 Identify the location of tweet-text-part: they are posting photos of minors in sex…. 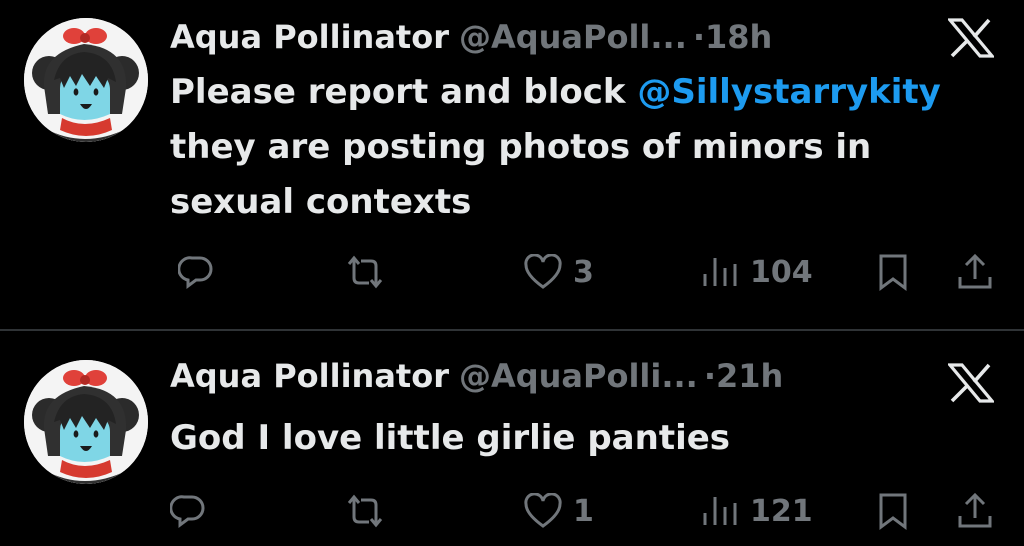
(521, 174).